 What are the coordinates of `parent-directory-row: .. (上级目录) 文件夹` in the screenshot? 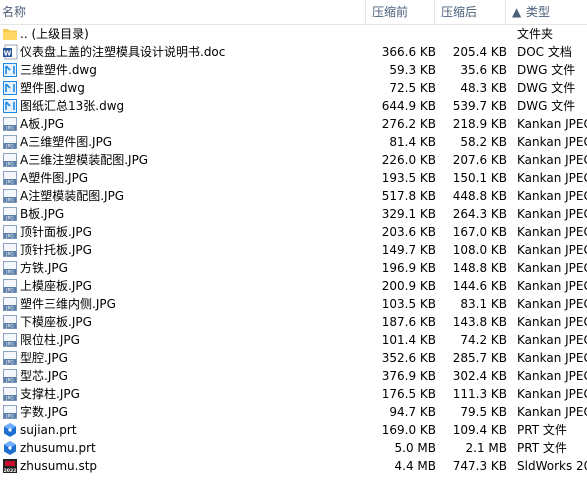 It's located at (293, 34).